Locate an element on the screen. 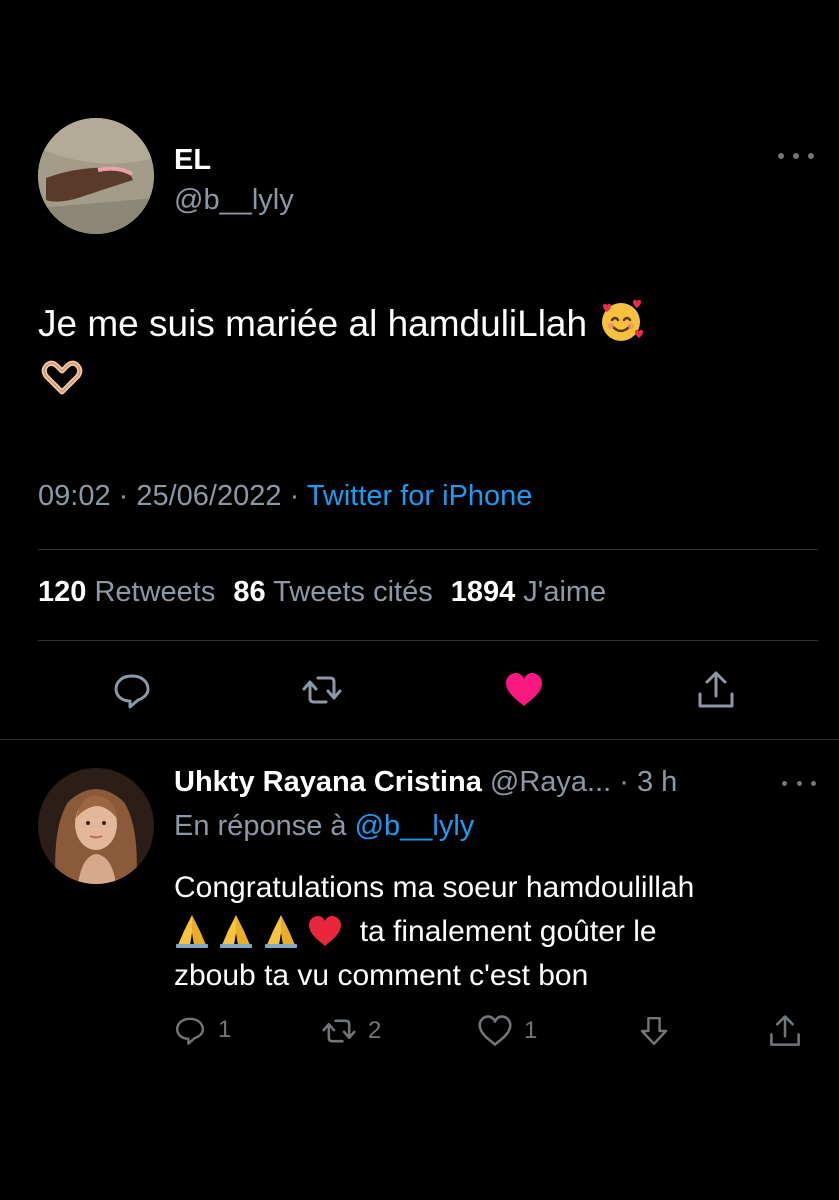  reply-button is located at coordinates (132, 692).